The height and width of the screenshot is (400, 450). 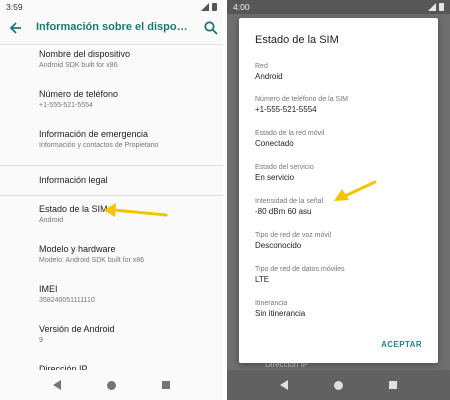 What do you see at coordinates (301, 99) in the screenshot?
I see `field-label: Número de teléfono de la SIM` at bounding box center [301, 99].